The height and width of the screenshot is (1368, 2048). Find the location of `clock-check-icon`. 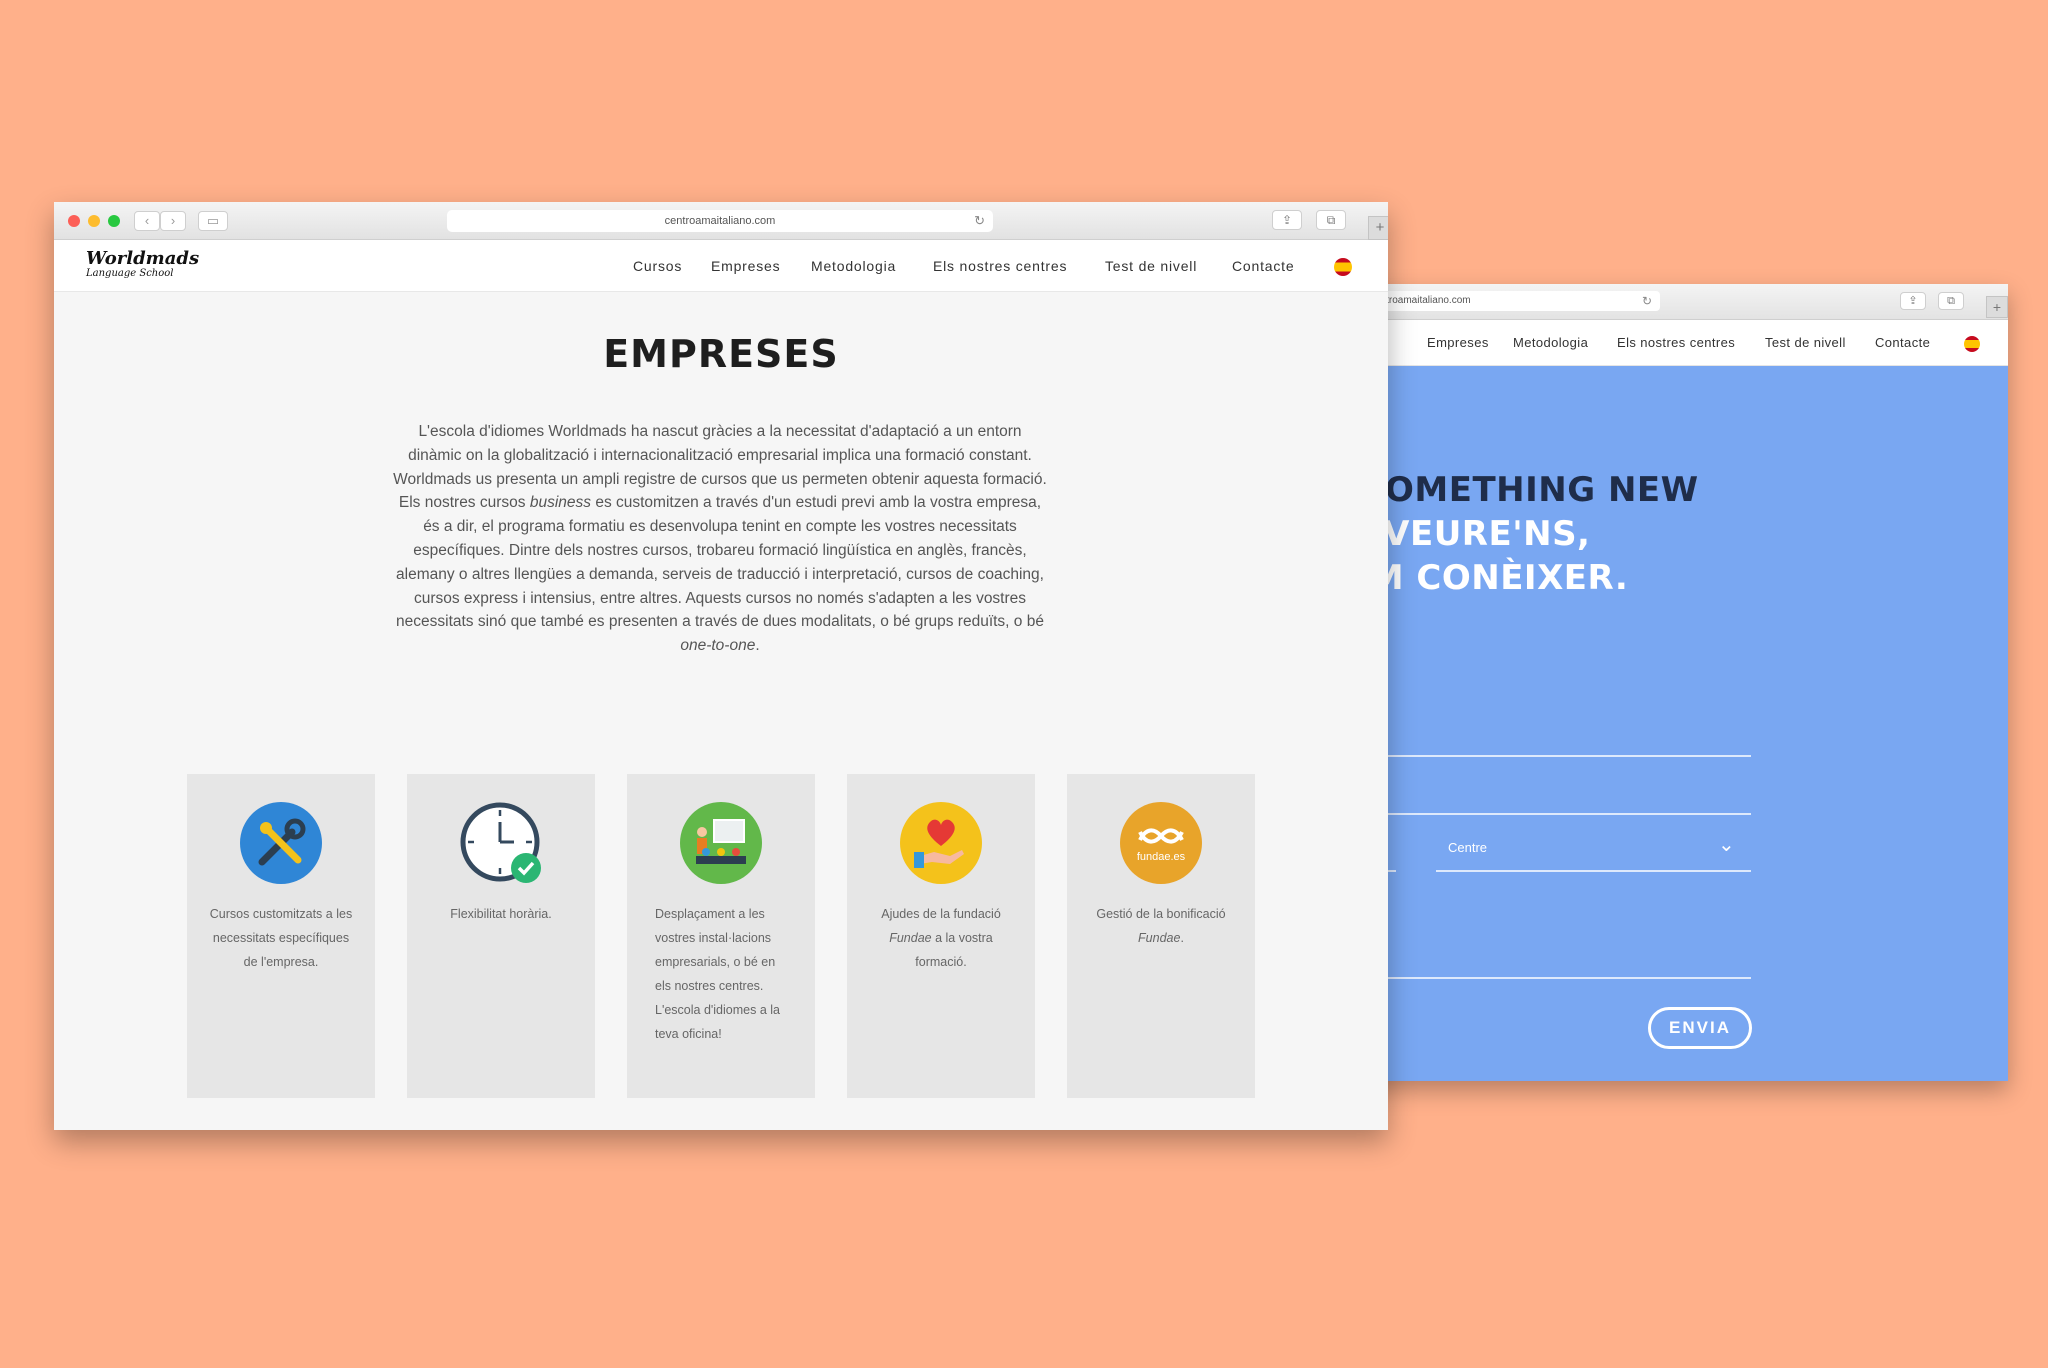

clock-check-icon is located at coordinates (500, 842).